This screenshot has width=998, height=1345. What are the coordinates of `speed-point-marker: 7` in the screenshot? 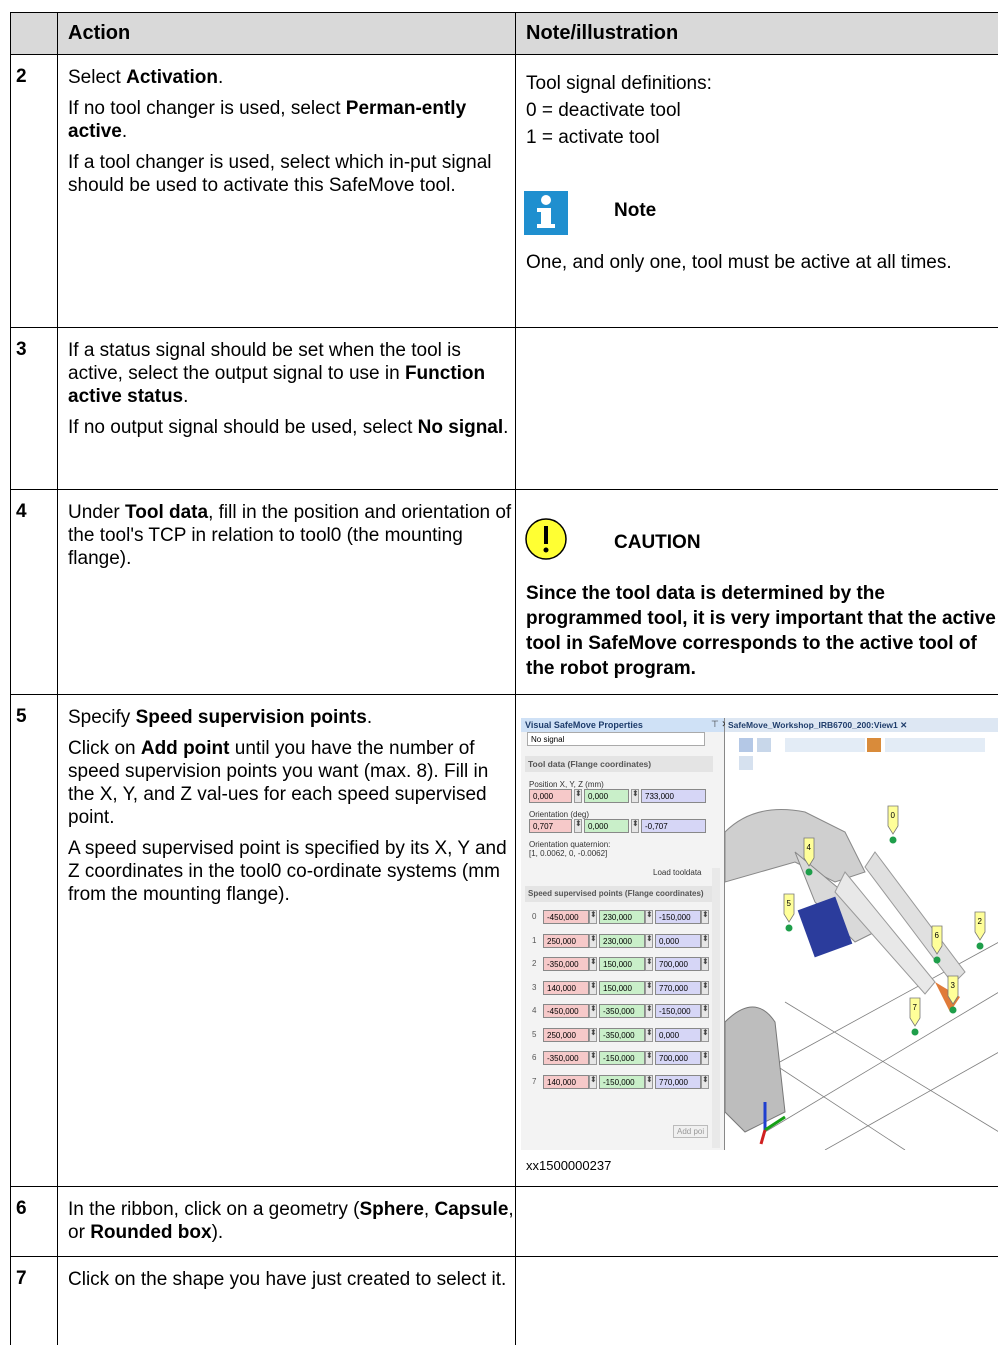 It's located at (915, 1016).